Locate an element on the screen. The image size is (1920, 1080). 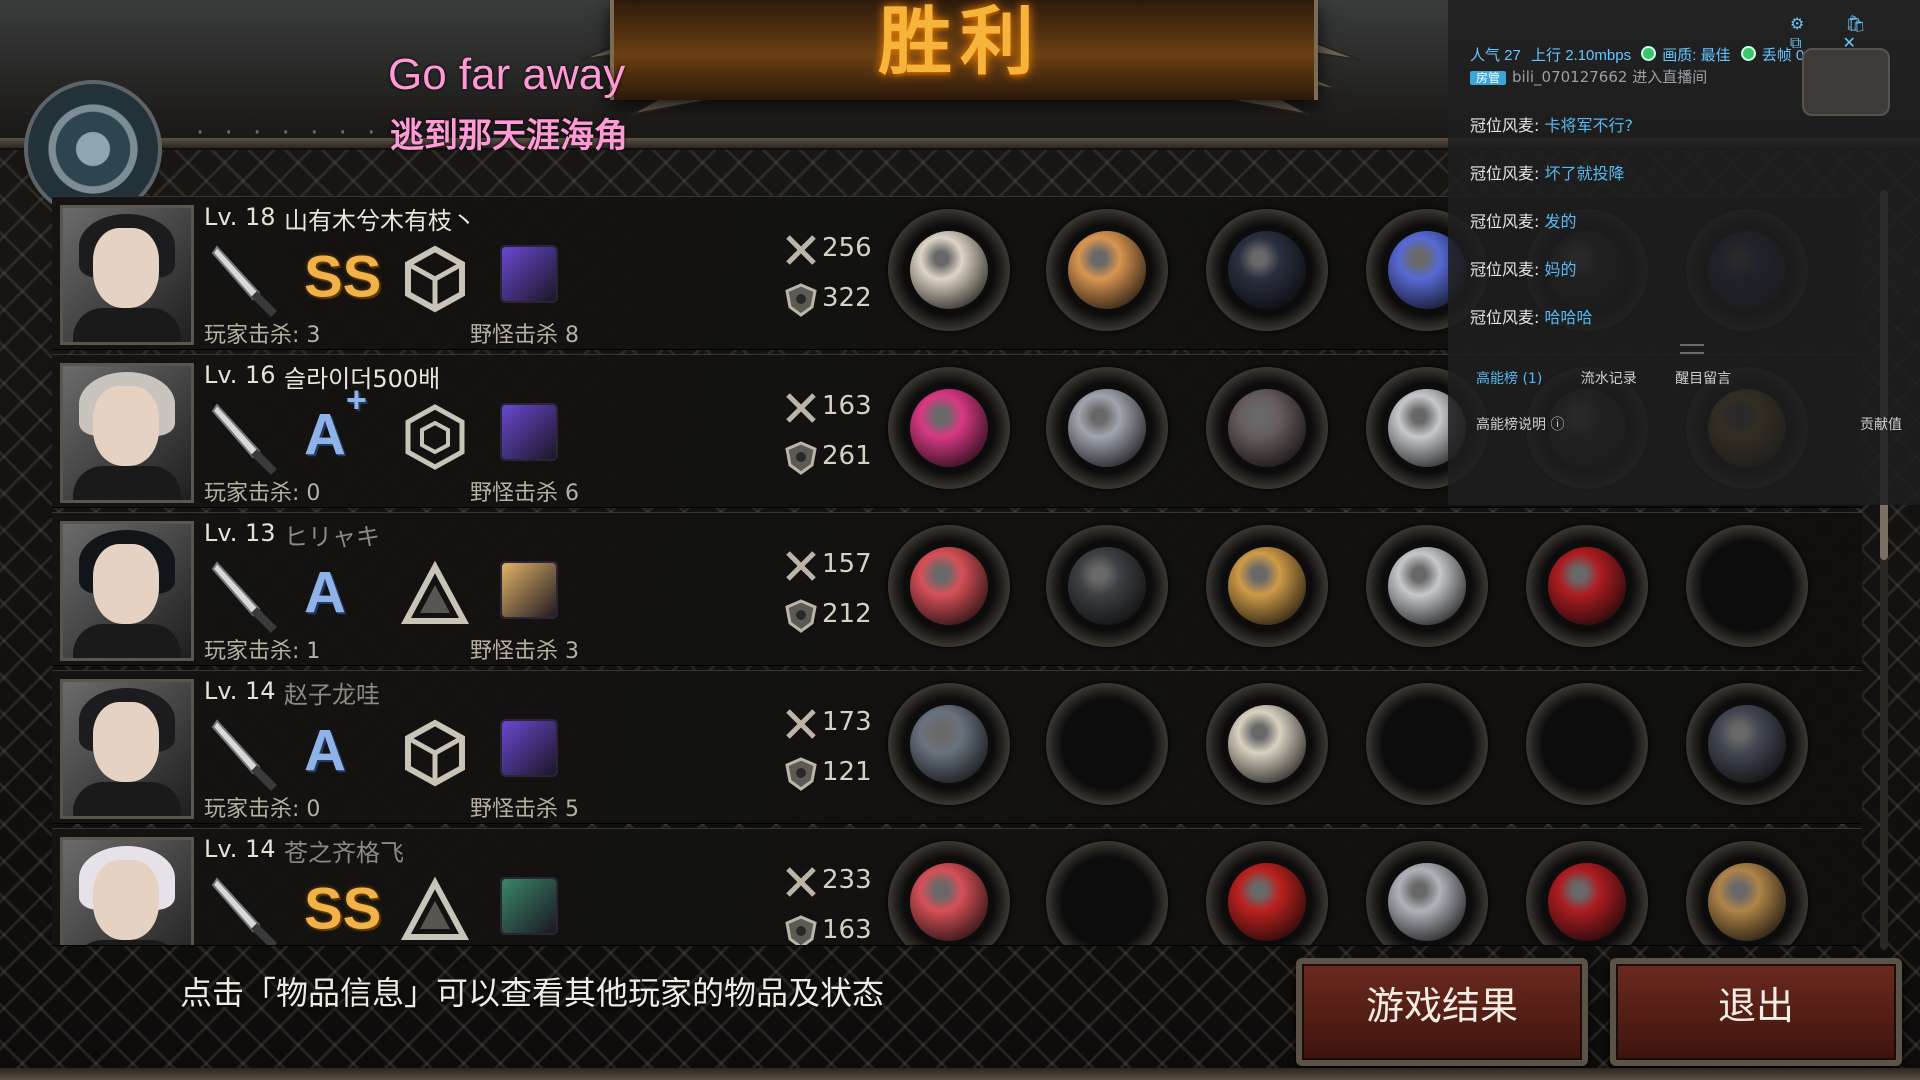
player-row: Lv. 14 苍之齐格飞 SS 233 163 is located at coordinates (957, 887).